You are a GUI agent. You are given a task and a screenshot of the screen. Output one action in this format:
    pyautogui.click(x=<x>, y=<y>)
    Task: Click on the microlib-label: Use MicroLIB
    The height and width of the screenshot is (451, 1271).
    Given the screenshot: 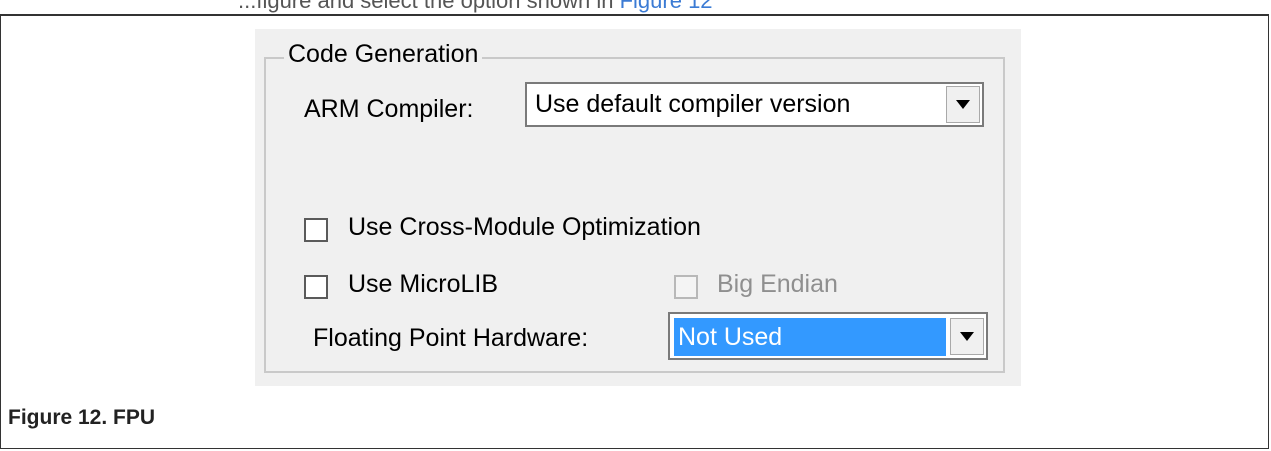 What is the action you would take?
    pyautogui.click(x=423, y=284)
    